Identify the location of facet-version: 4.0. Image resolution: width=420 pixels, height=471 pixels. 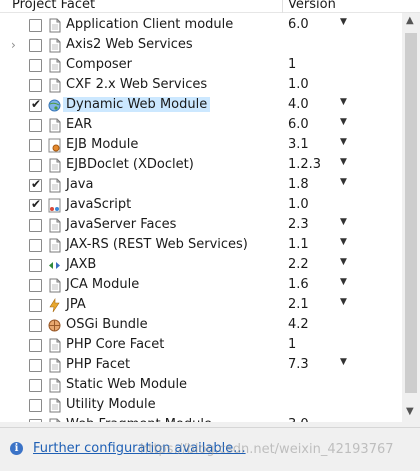
(298, 104).